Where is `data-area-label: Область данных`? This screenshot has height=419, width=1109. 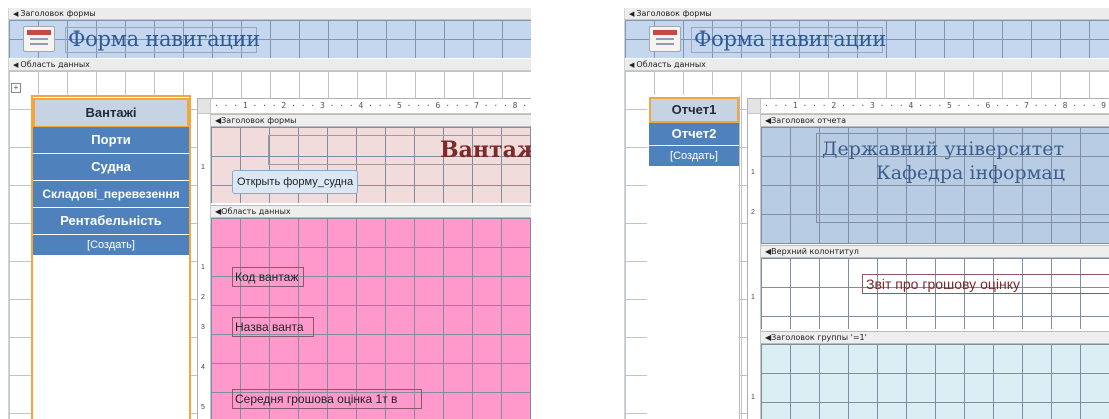 data-area-label: Область данных is located at coordinates (55, 64).